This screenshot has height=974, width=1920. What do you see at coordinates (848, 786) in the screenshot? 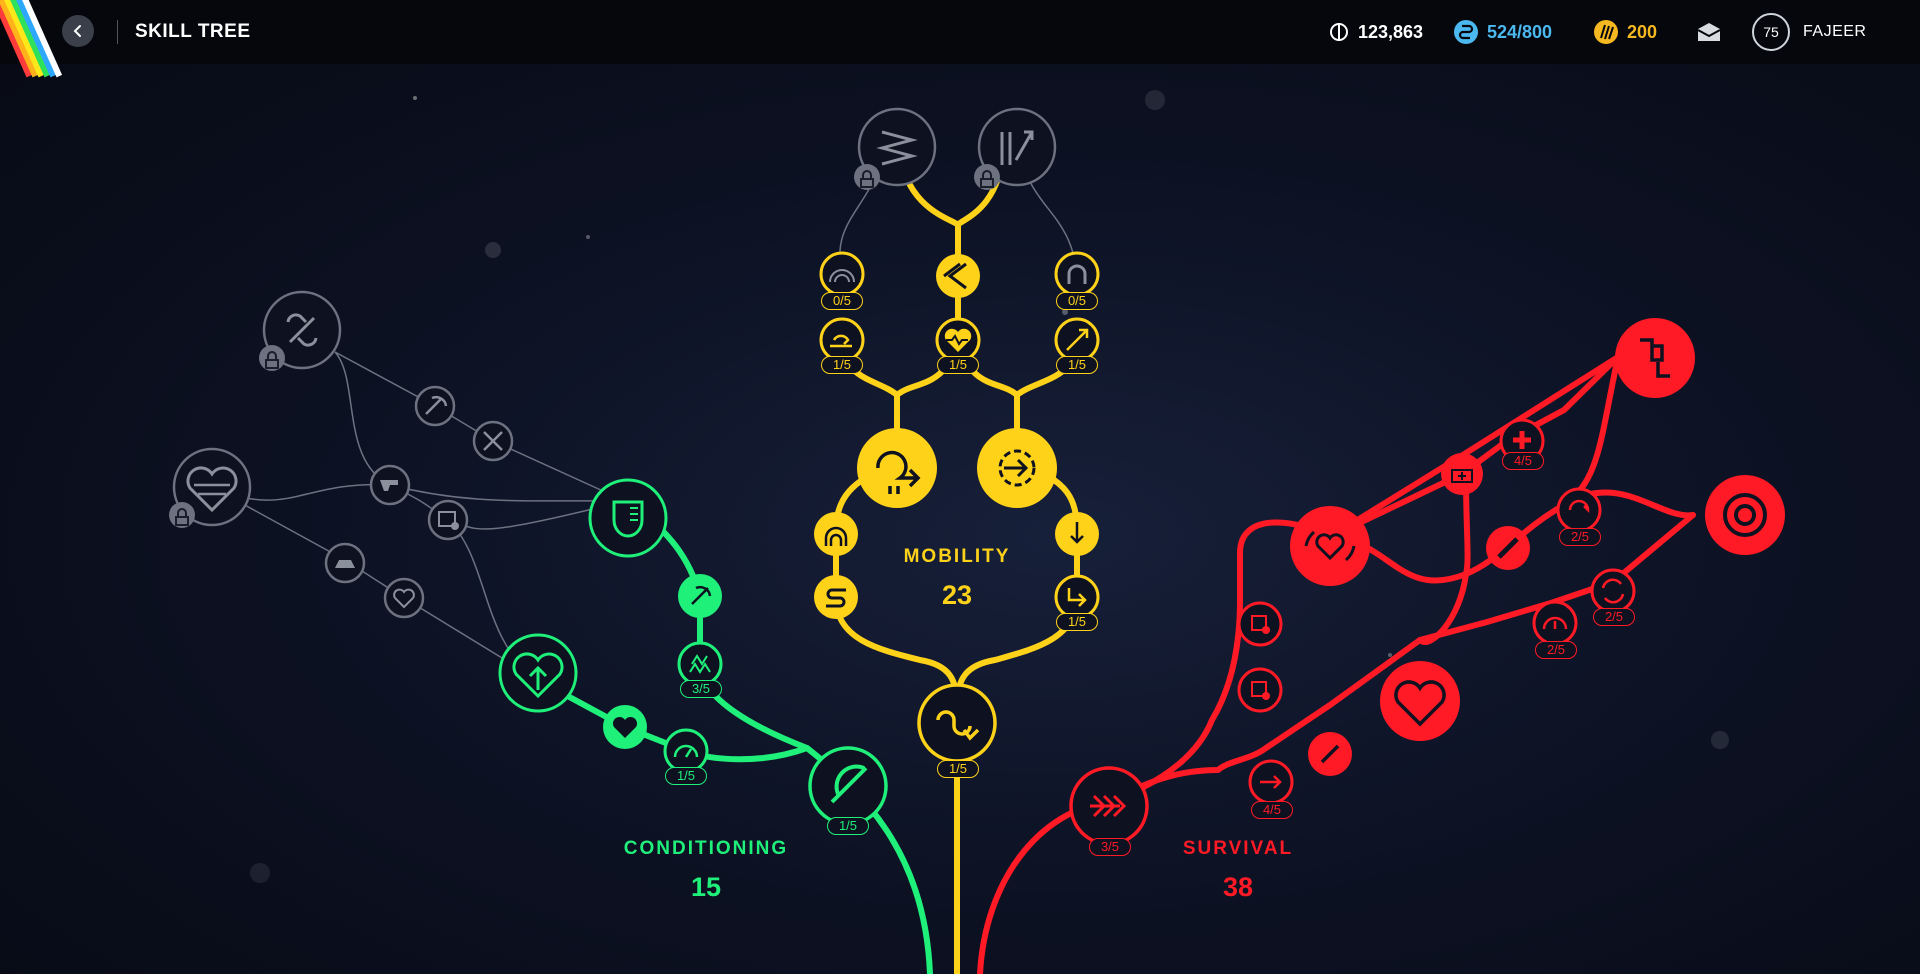
I see `skill-node-con-root` at bounding box center [848, 786].